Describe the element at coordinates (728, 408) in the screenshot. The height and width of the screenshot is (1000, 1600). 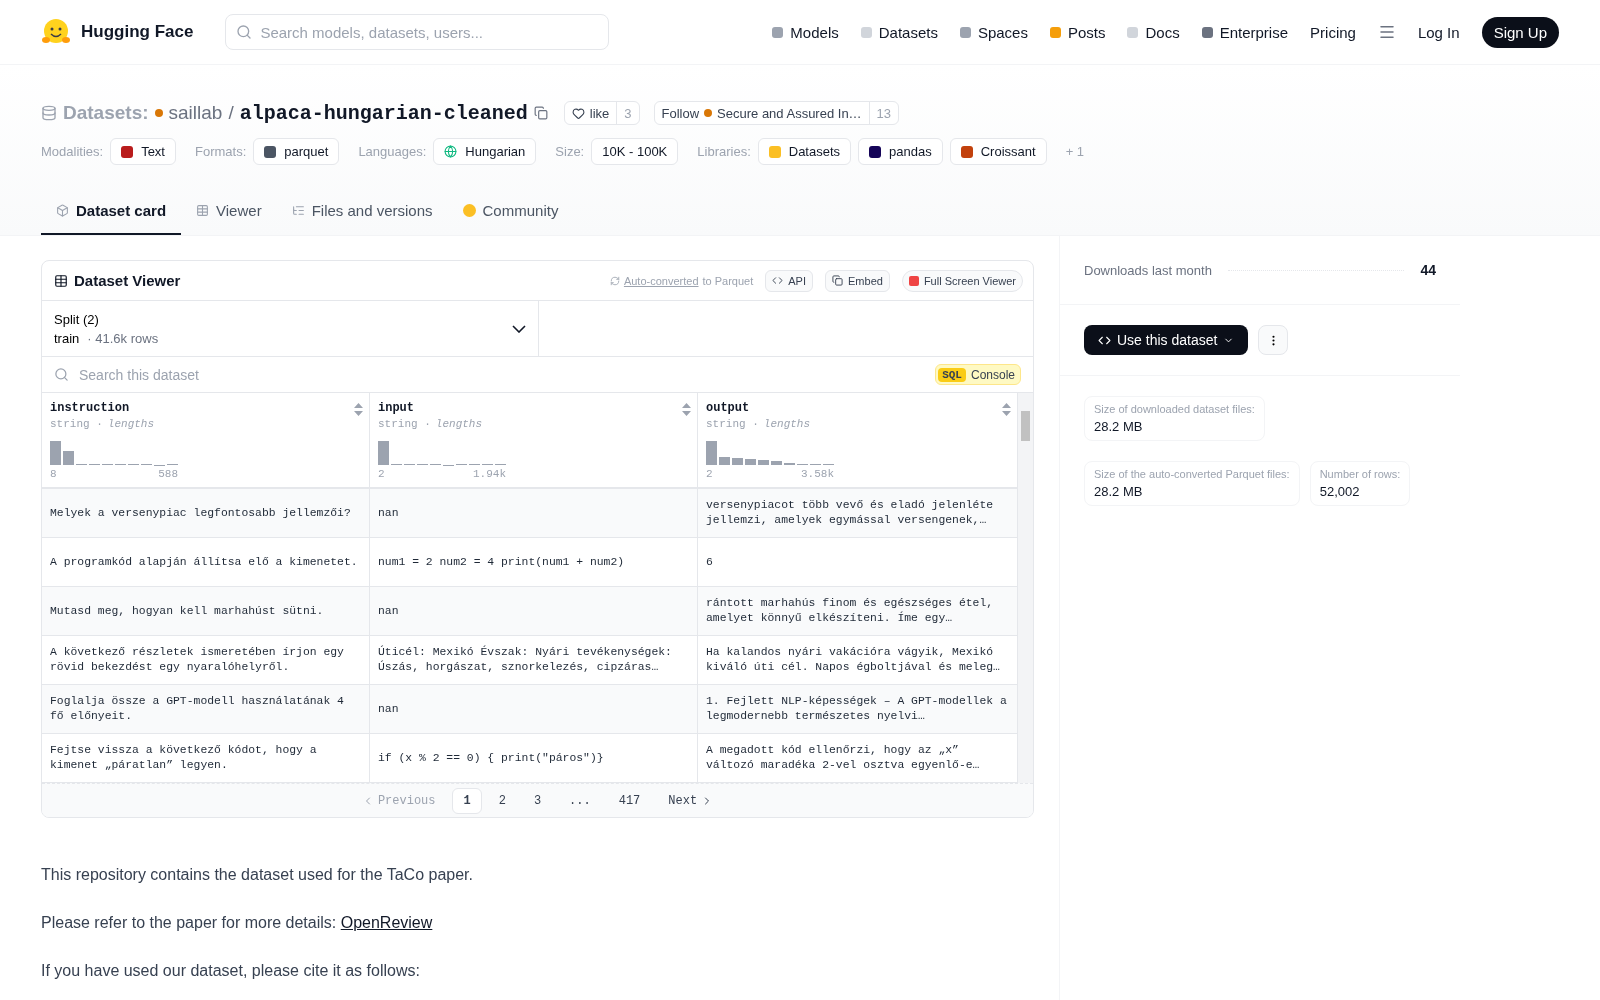
I see `column-name: output` at that location.